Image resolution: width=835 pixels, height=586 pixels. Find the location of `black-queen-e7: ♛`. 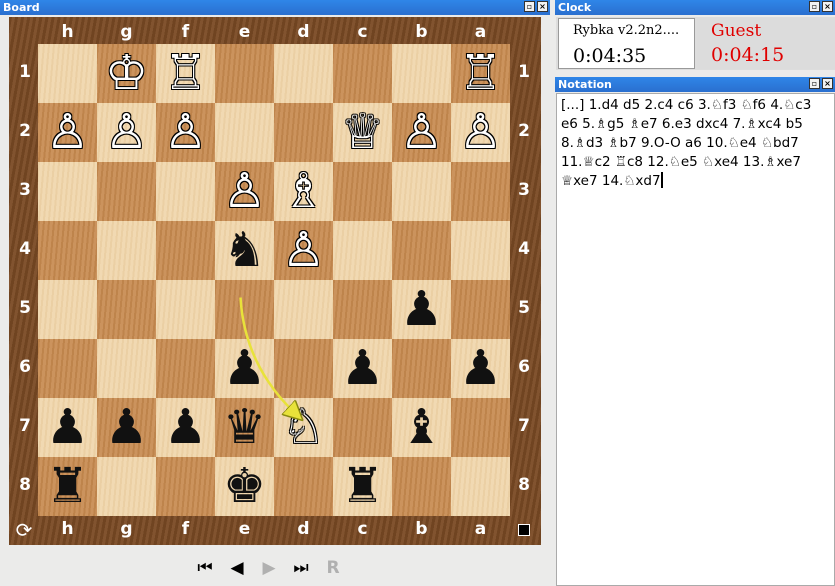

black-queen-e7: ♛ is located at coordinates (244, 427).